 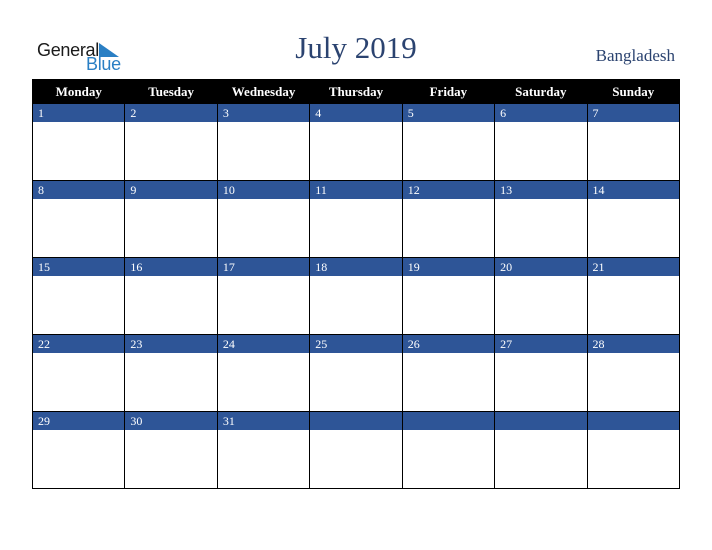 I want to click on day-number: 21, so click(x=633, y=267).